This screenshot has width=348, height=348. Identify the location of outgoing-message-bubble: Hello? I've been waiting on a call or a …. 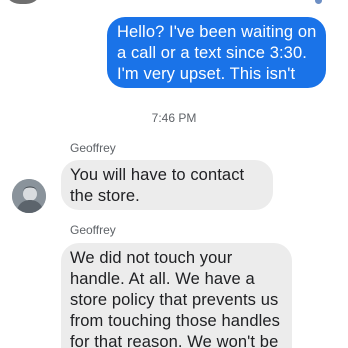
(216, 52).